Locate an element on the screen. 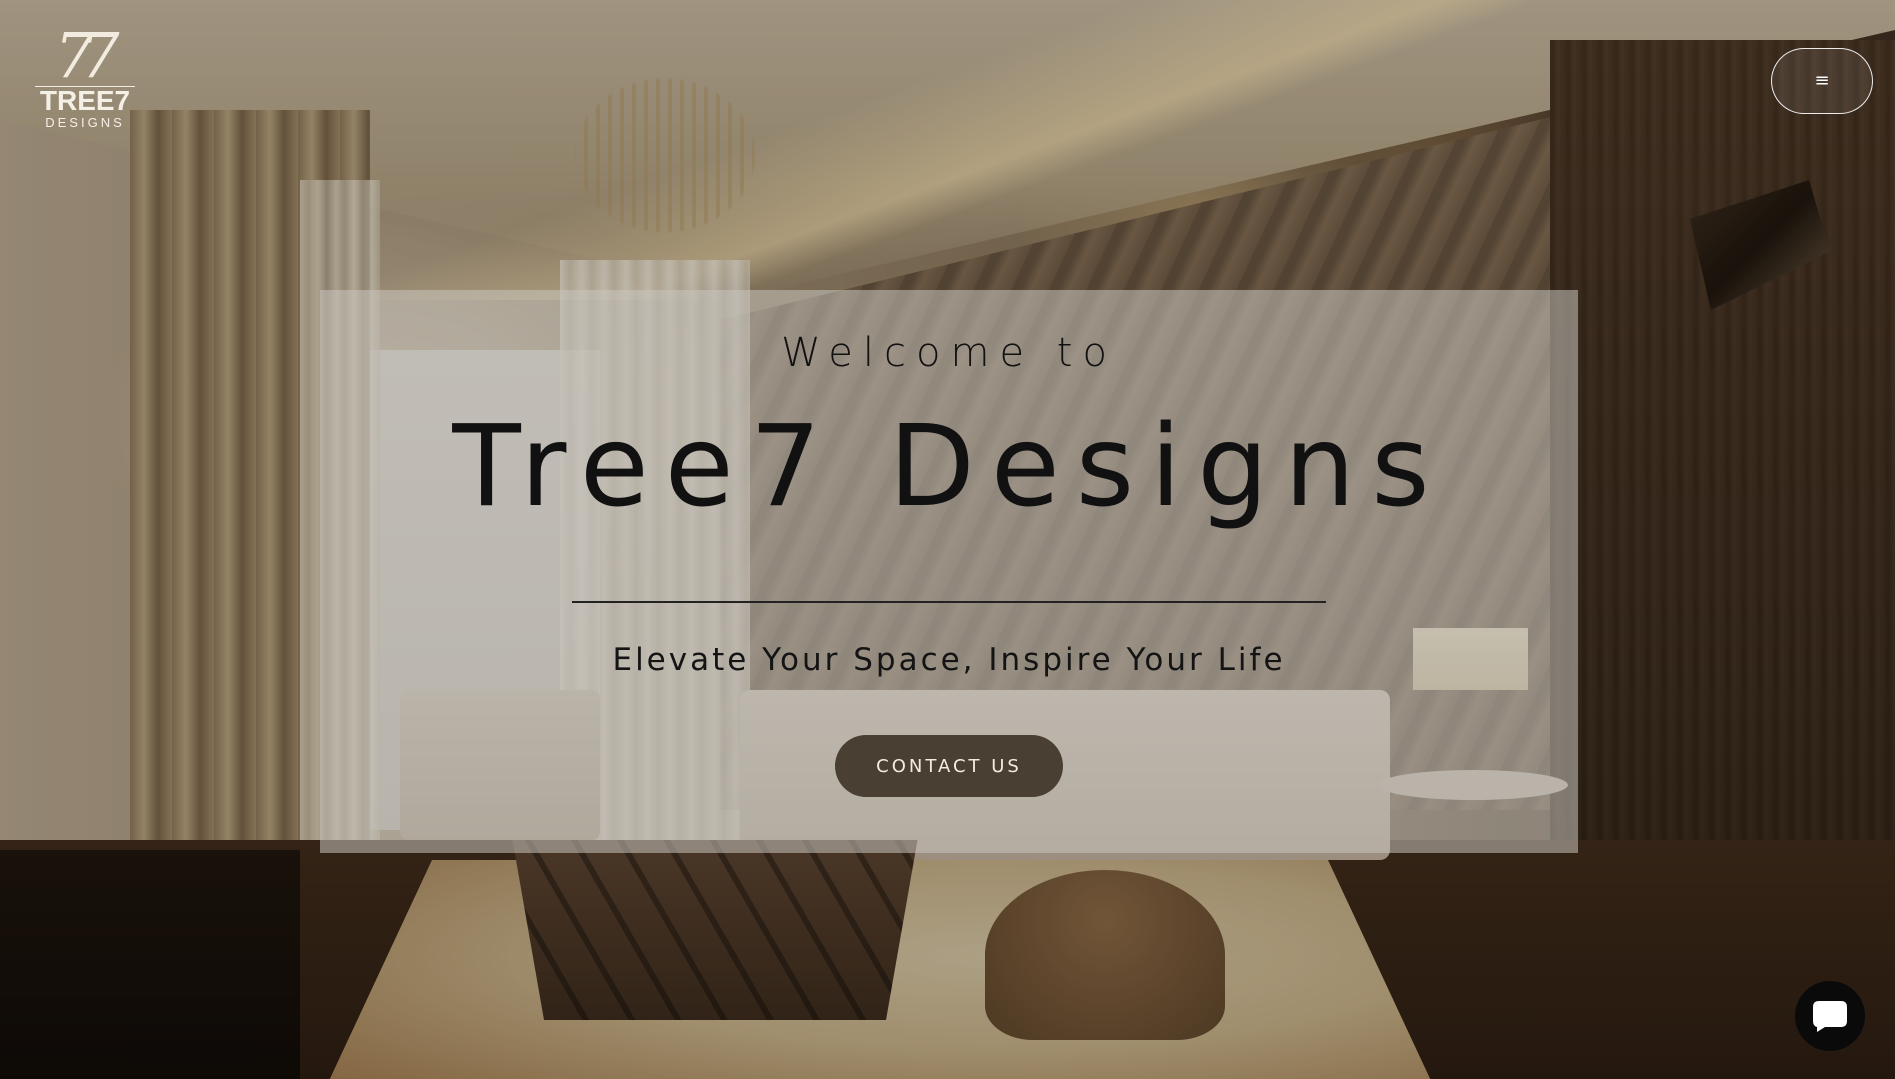 Image resolution: width=1895 pixels, height=1079 pixels. title-divider is located at coordinates (949, 602).